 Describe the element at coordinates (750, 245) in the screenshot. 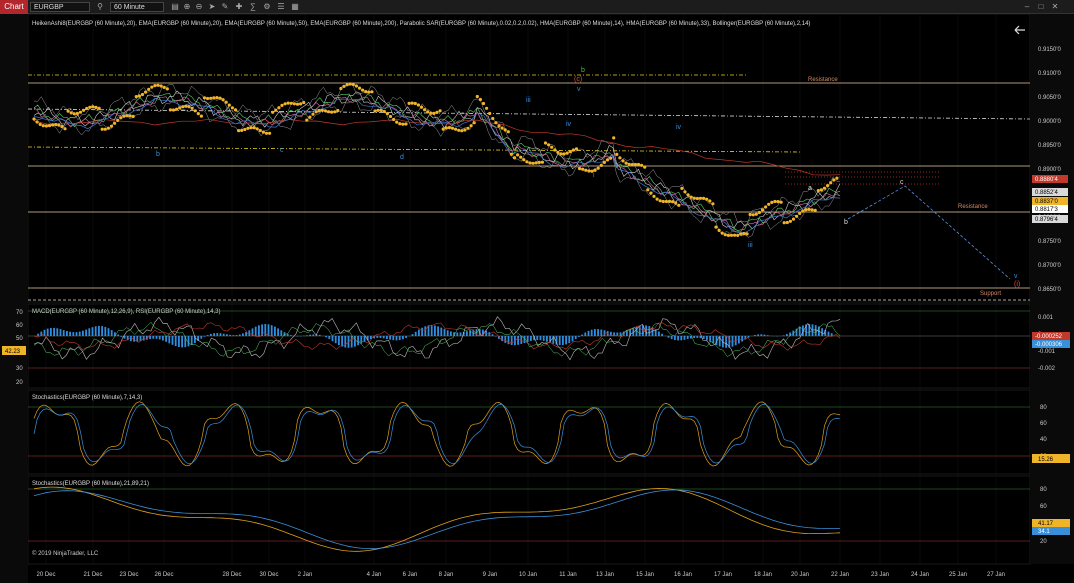

I see `wave-label: iii` at that location.